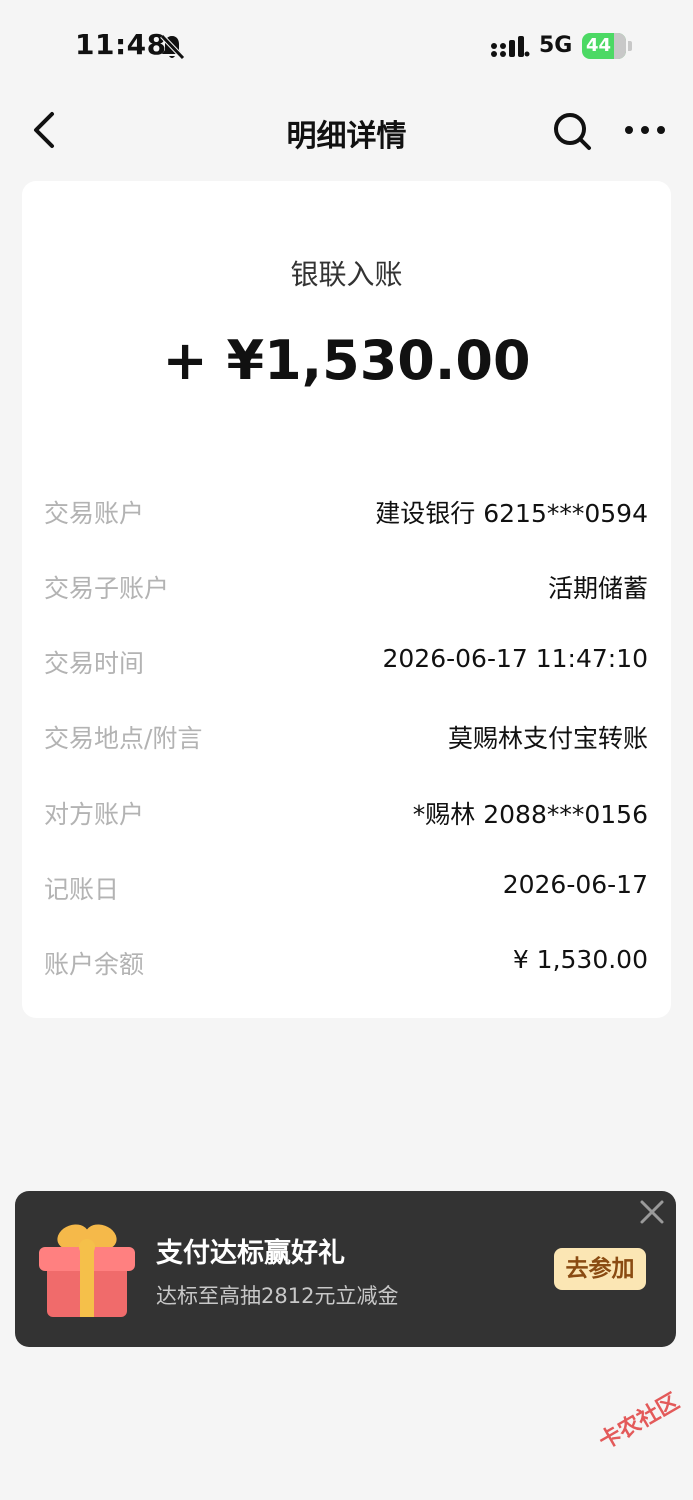 The height and width of the screenshot is (1500, 693). What do you see at coordinates (94, 663) in the screenshot?
I see `detail-label: 交易时间` at bounding box center [94, 663].